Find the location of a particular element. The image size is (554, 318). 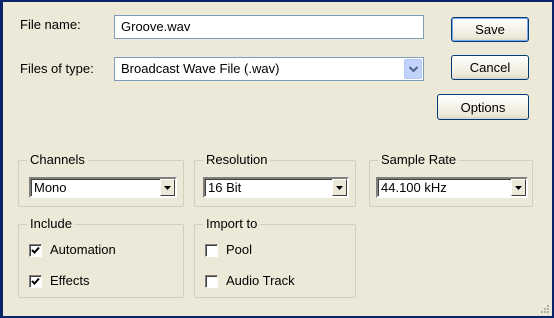

sample-rate-group-title: Sample Rate is located at coordinates (419, 159).